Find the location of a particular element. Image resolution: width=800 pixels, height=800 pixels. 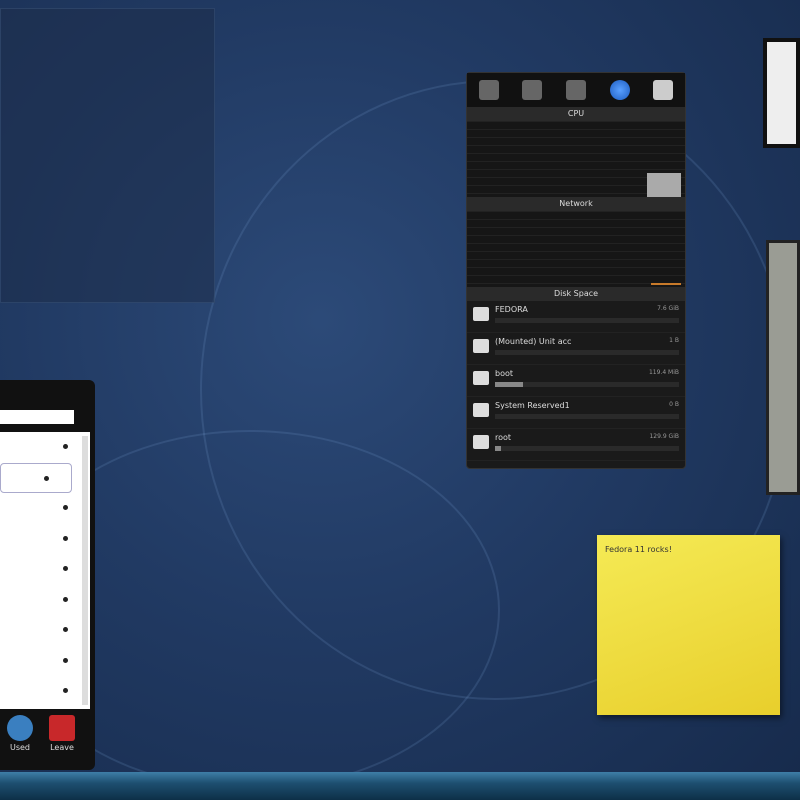

disk-name: System Reserved1 is located at coordinates (532, 405).